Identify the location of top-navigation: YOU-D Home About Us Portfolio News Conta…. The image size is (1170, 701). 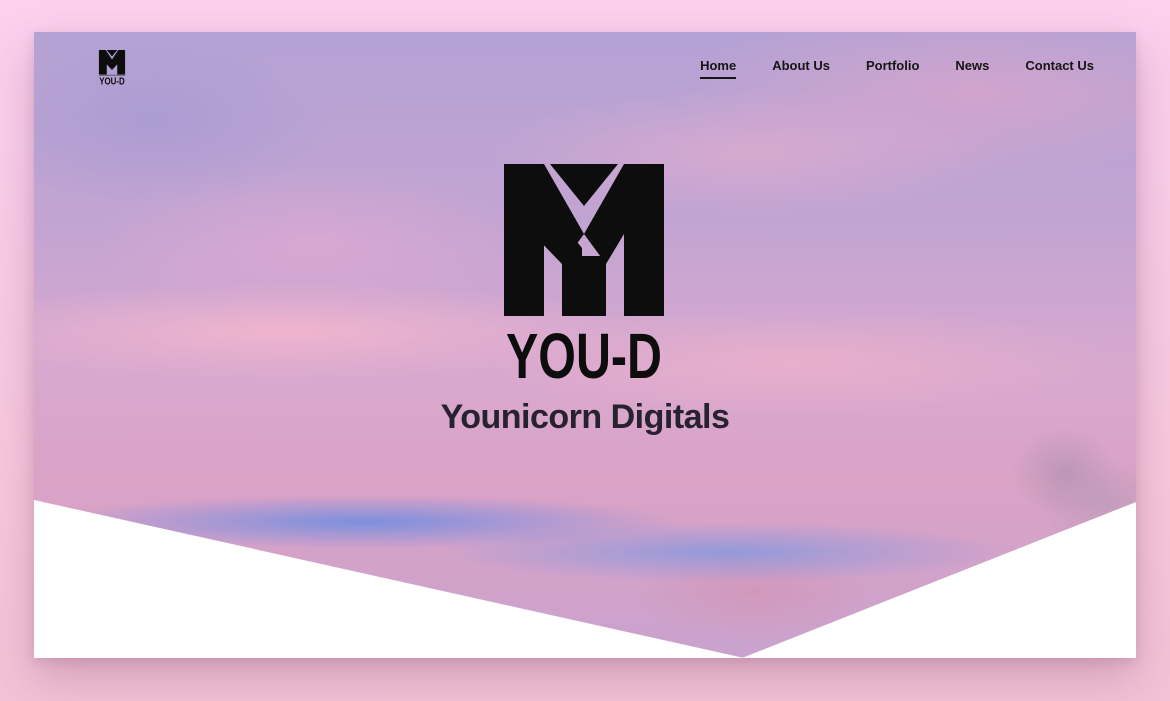
(585, 68).